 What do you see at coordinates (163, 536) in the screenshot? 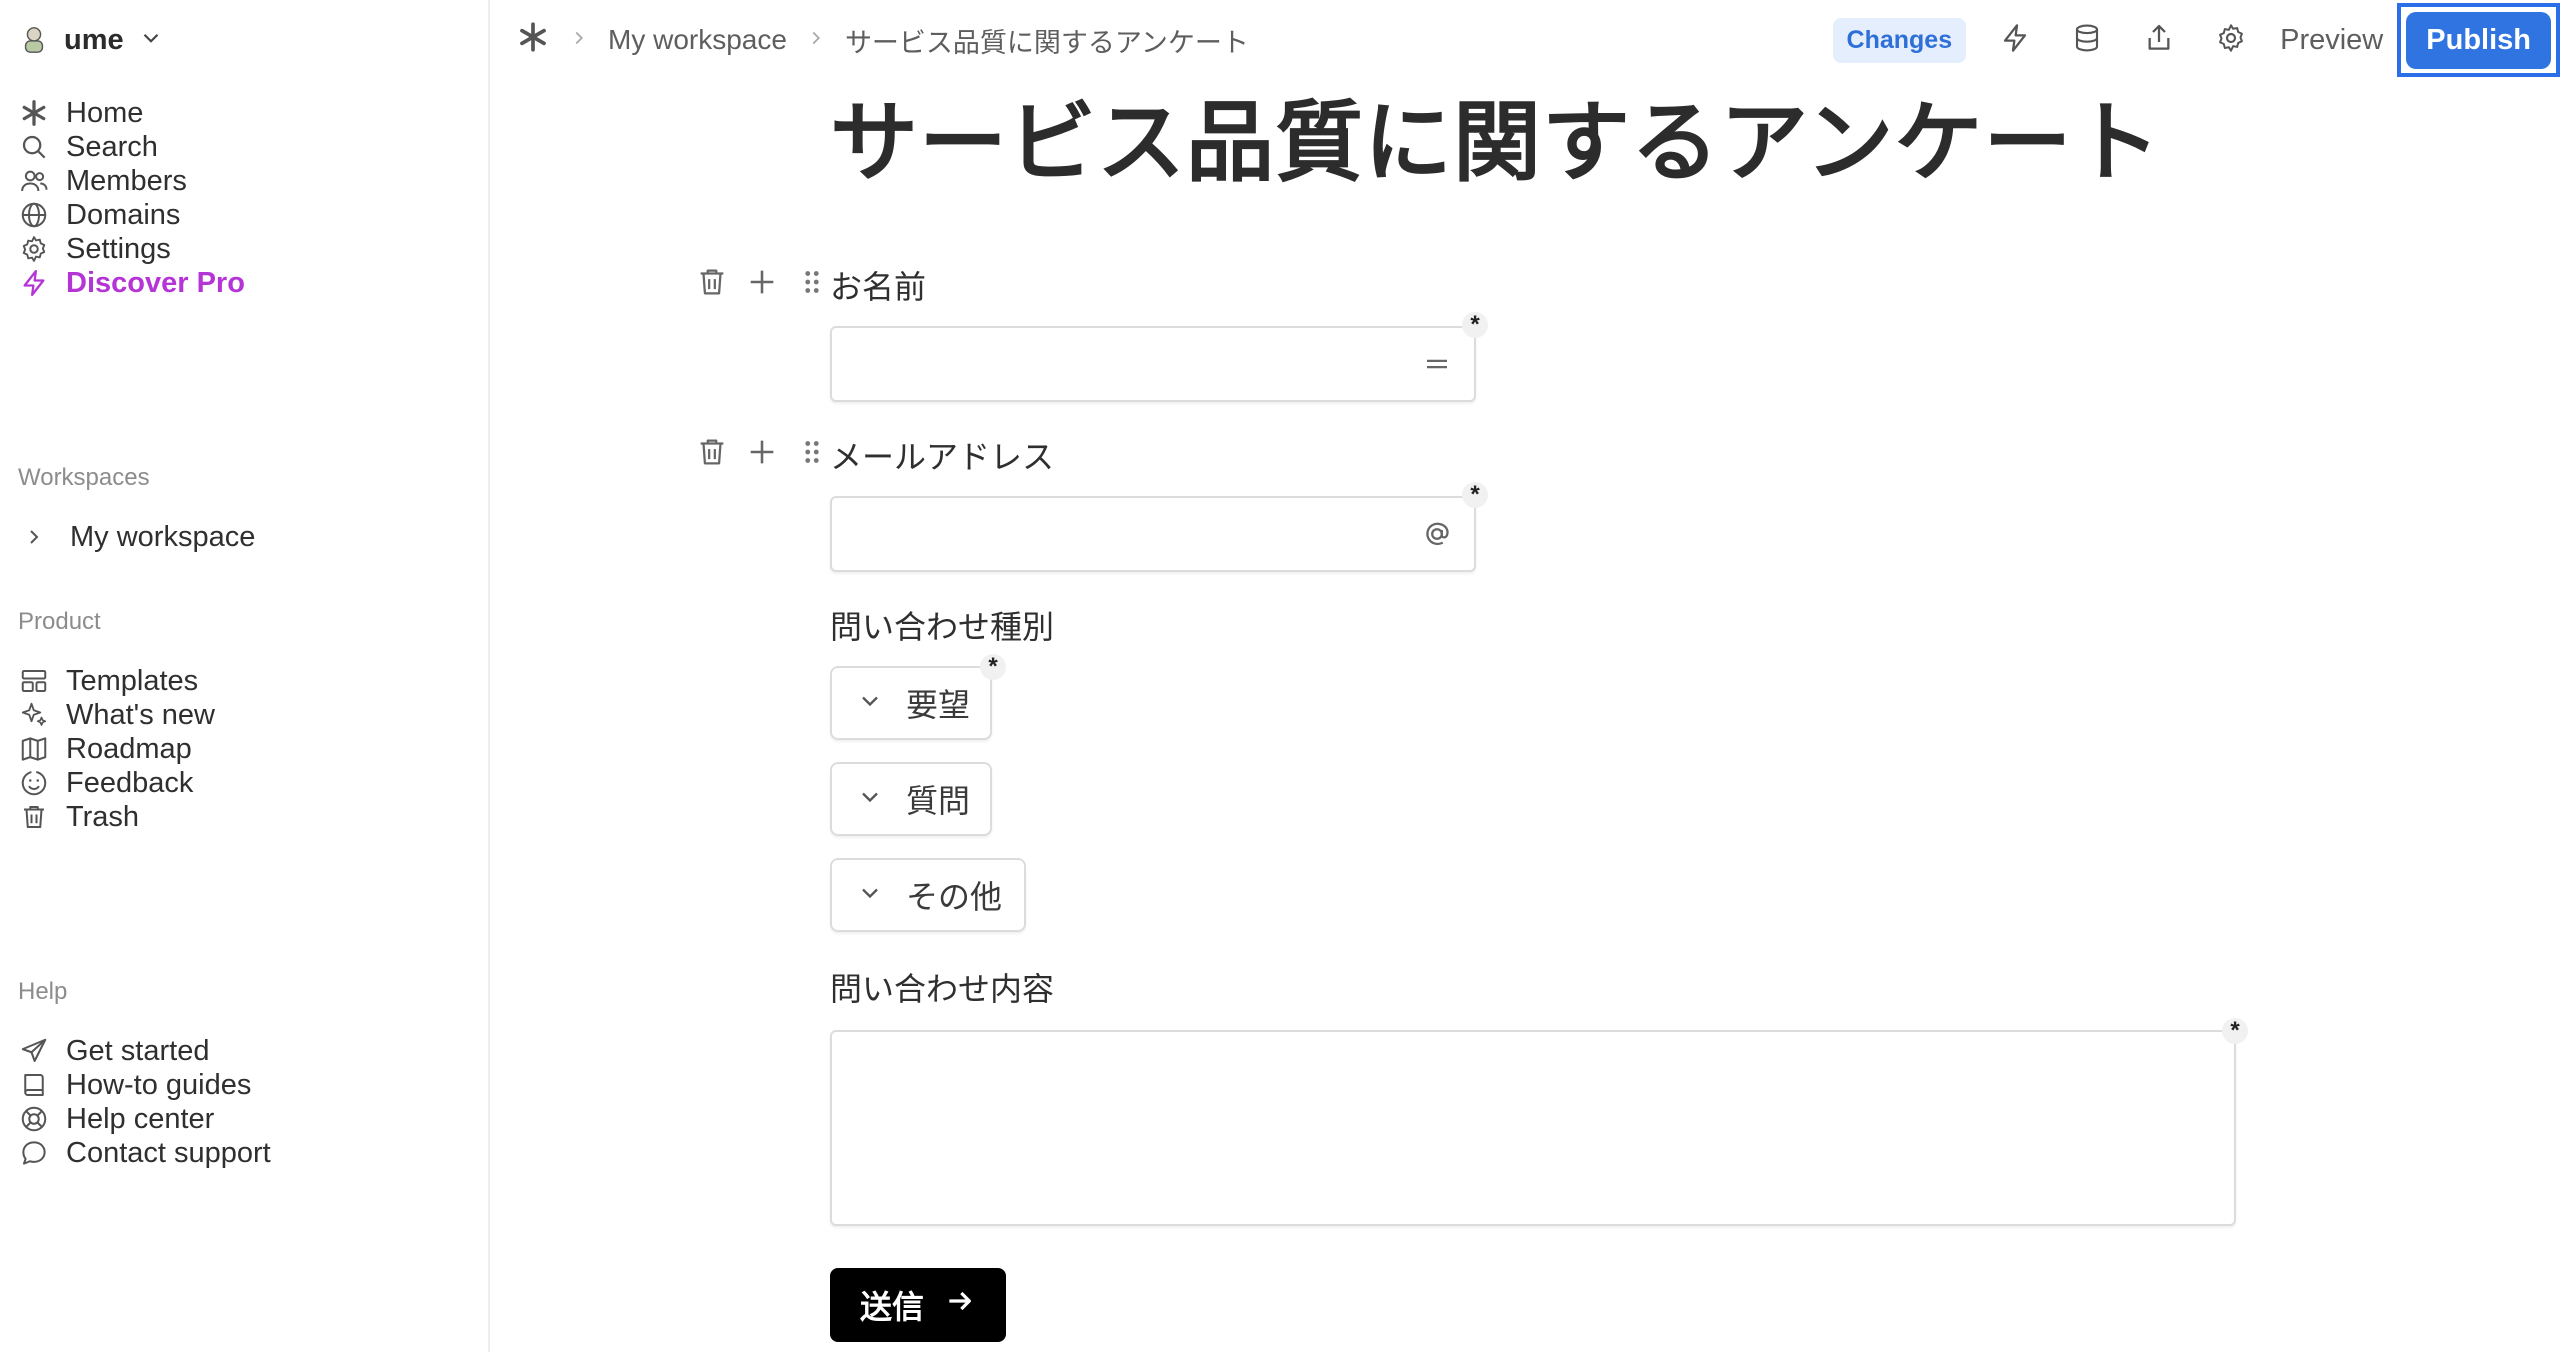
I see `sidebar-item-label: My workspace` at bounding box center [163, 536].